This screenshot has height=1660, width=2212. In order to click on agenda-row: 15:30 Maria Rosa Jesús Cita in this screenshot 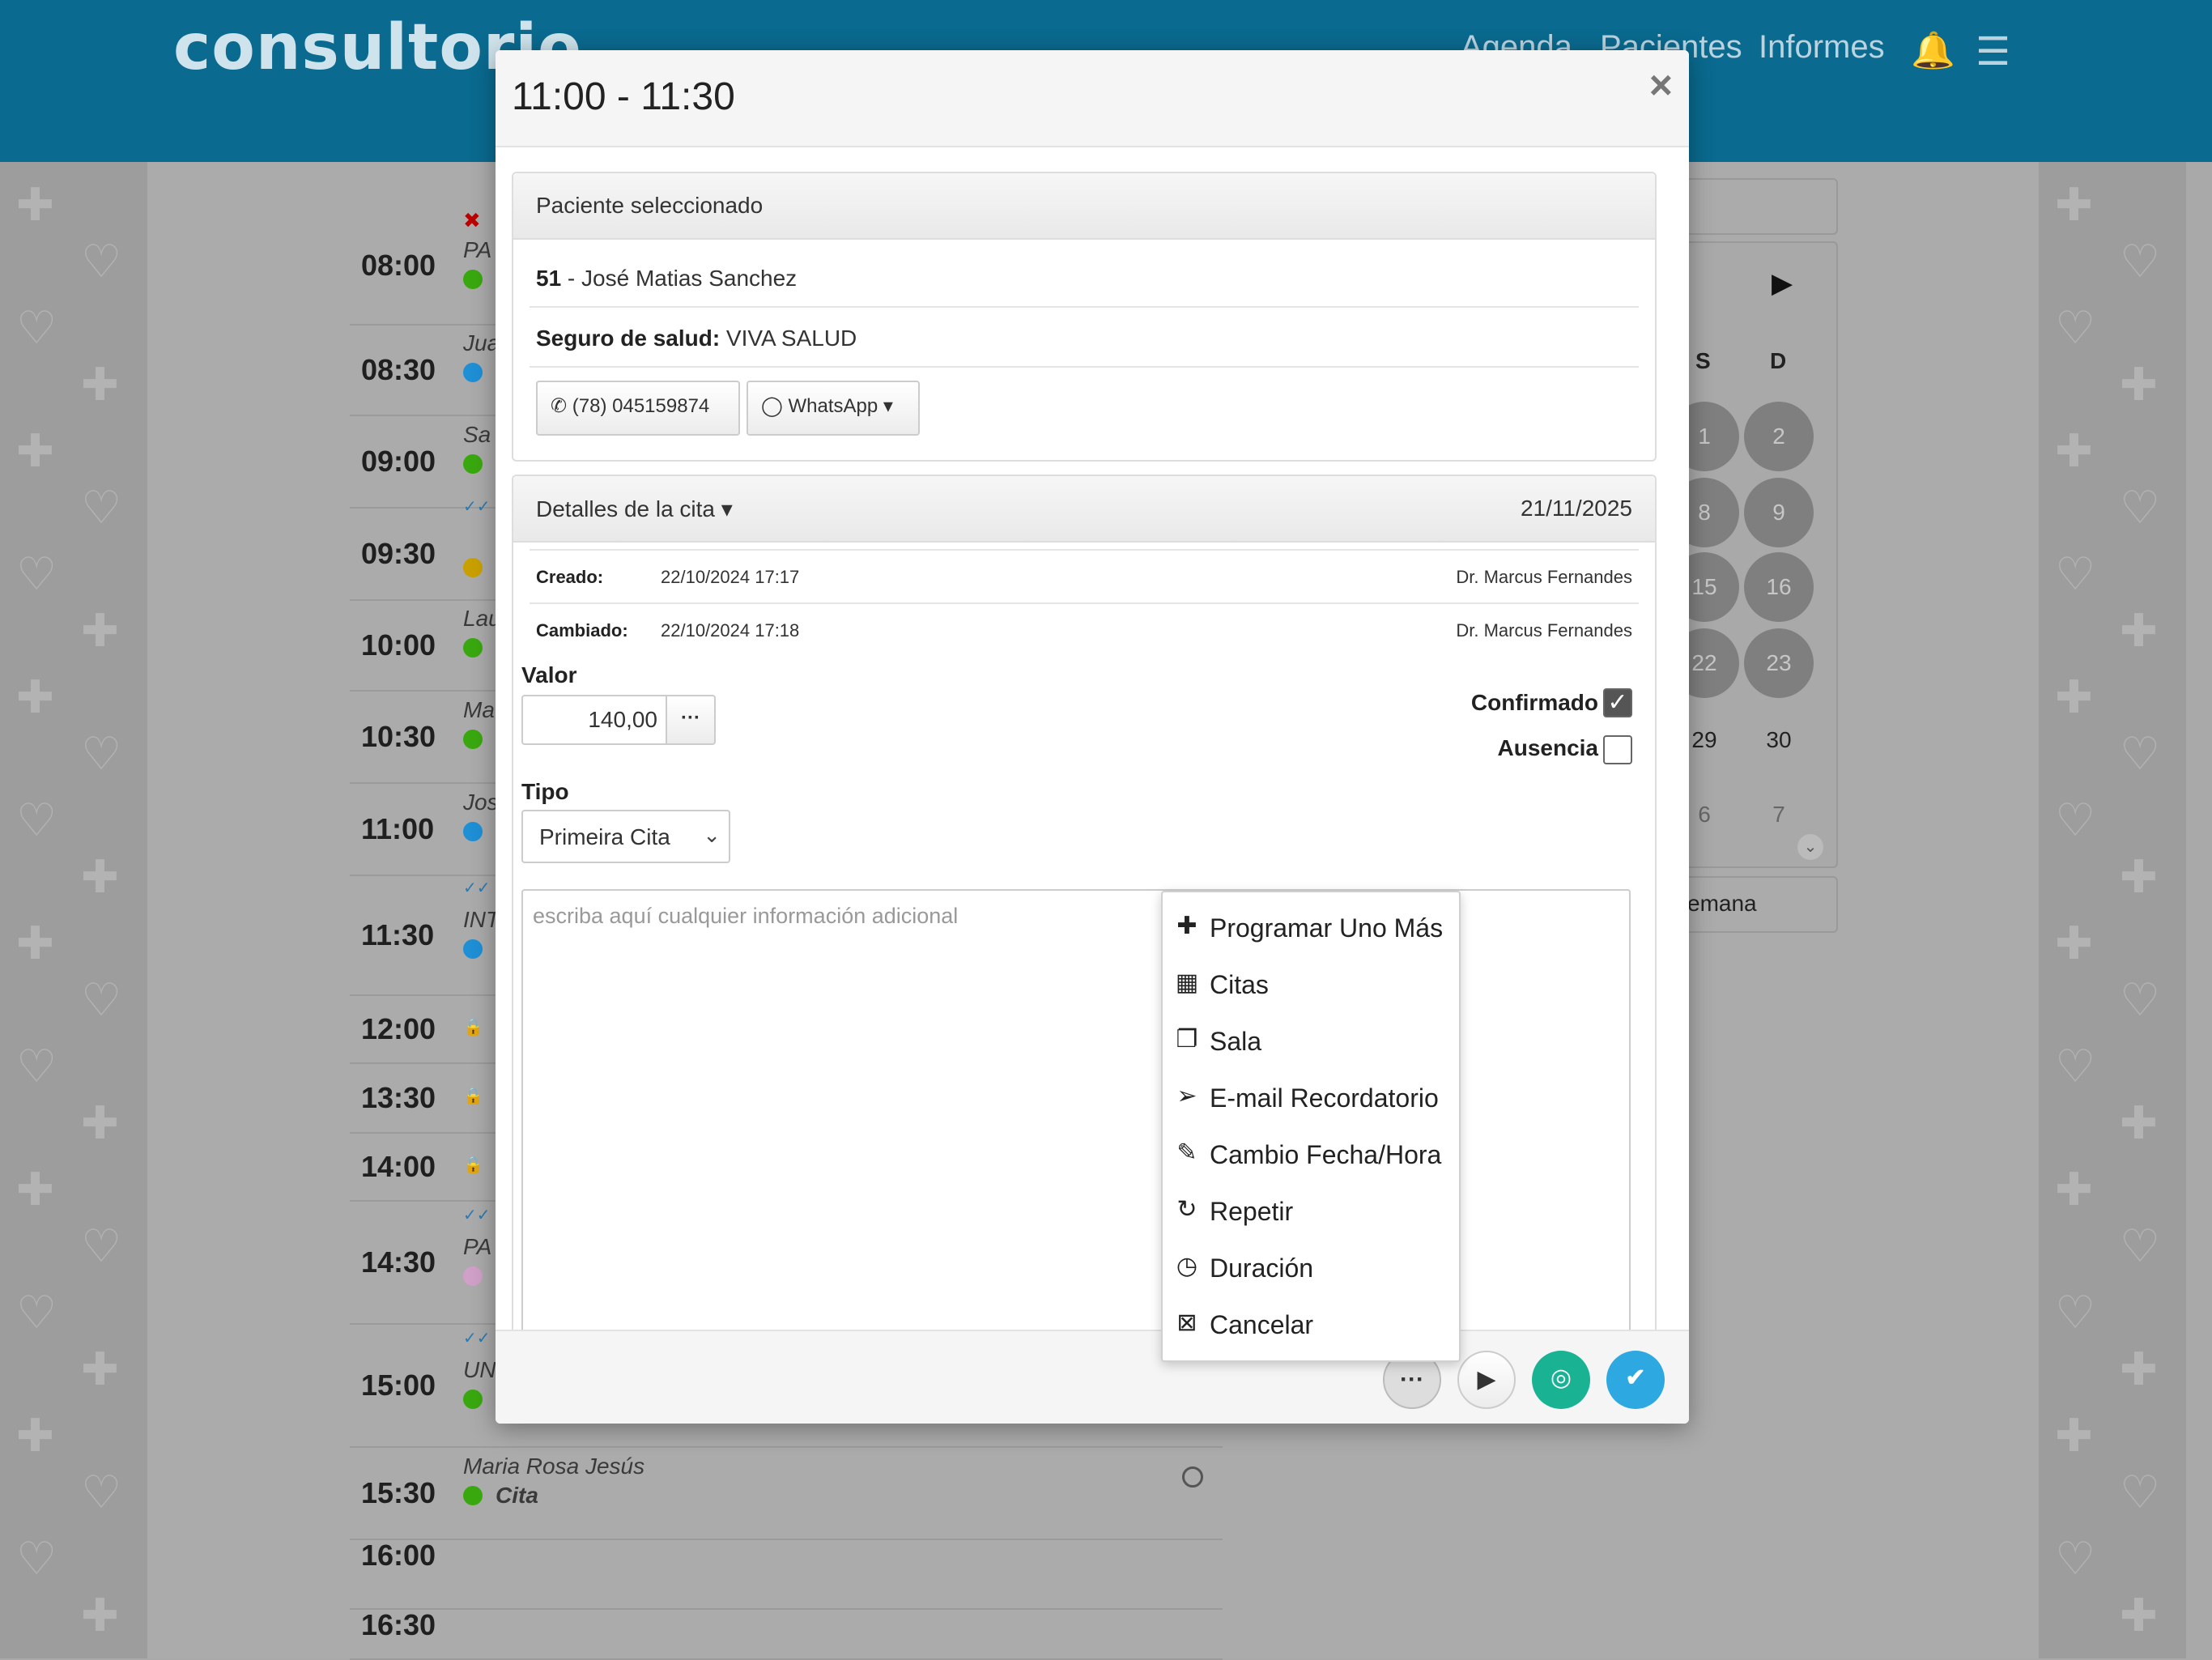, I will do `click(787, 1493)`.